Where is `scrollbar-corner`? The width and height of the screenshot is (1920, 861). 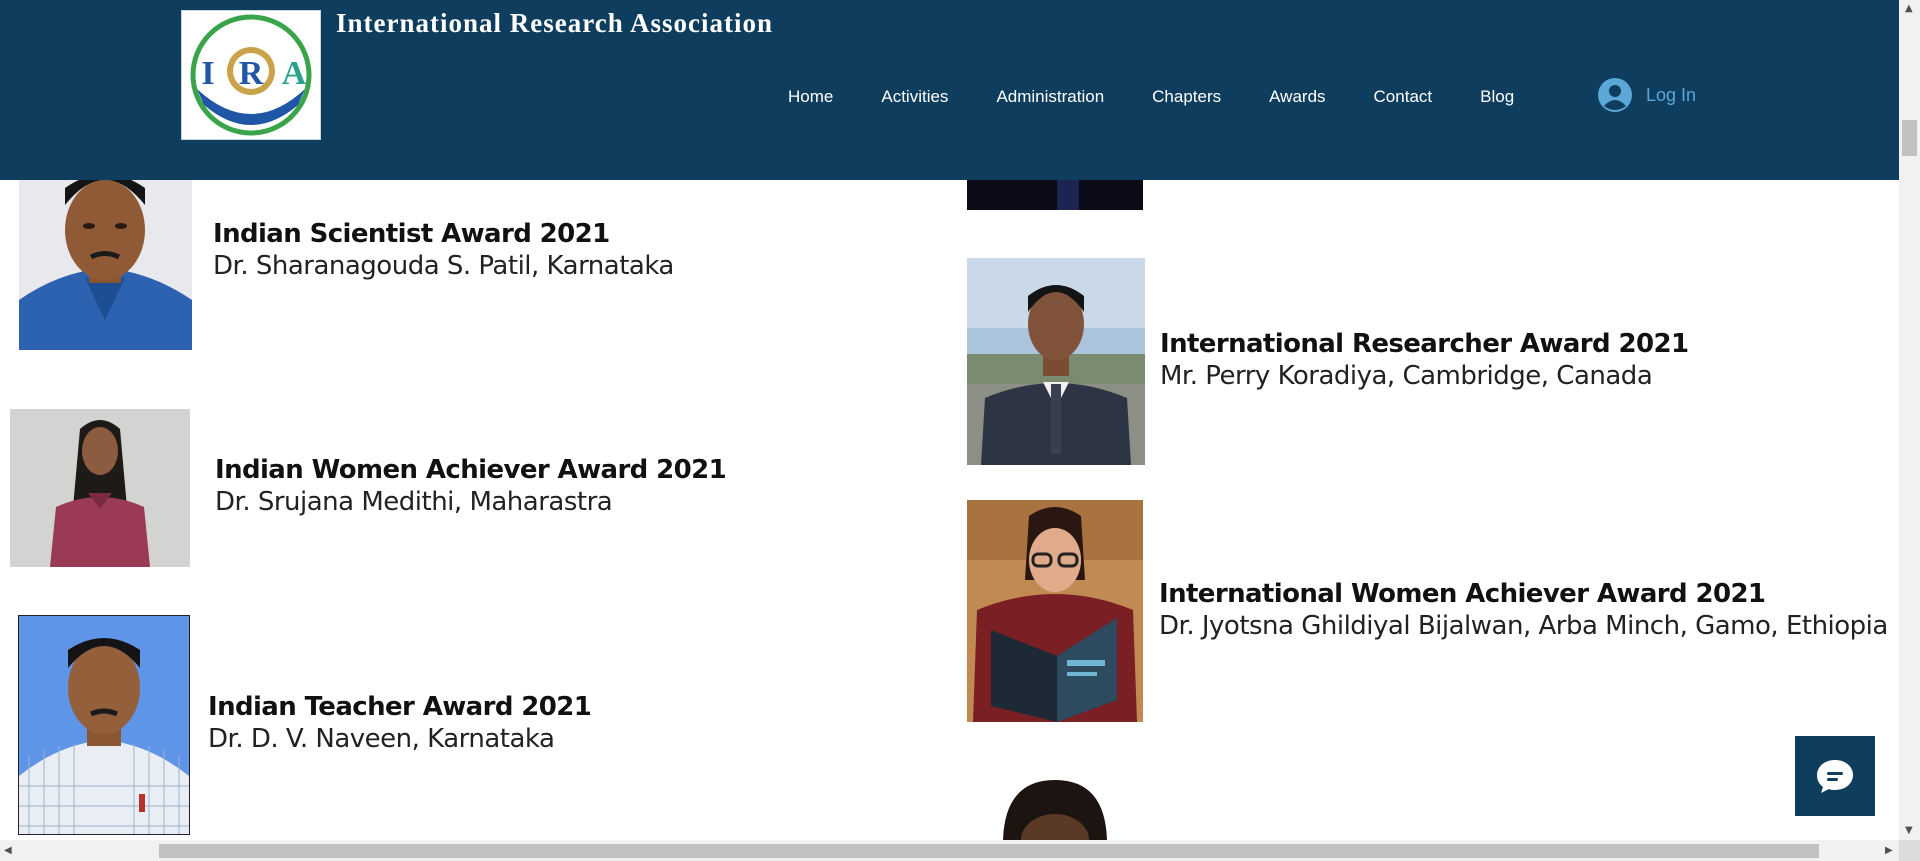 scrollbar-corner is located at coordinates (1909, 850).